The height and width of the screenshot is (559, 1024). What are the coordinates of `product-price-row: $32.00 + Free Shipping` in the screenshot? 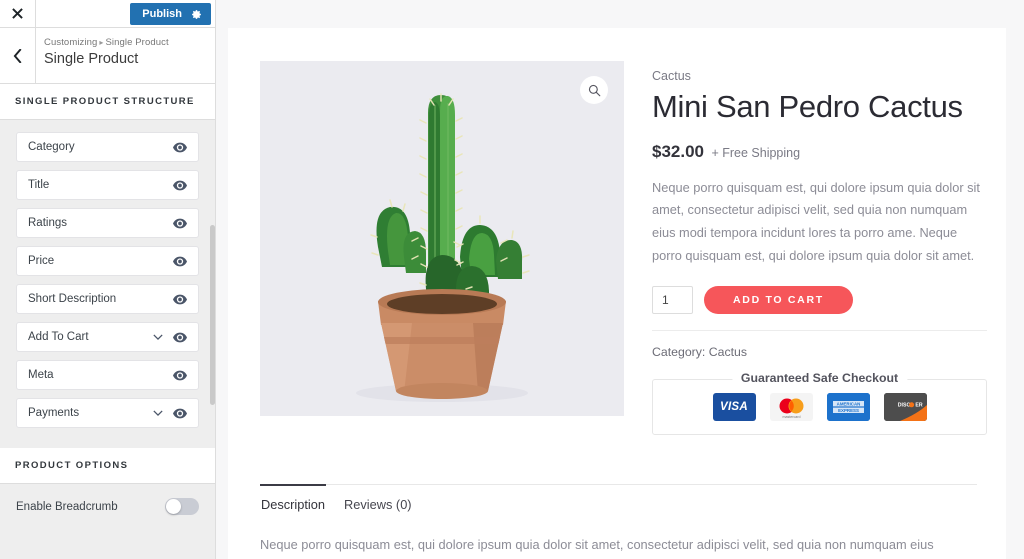 It's located at (819, 152).